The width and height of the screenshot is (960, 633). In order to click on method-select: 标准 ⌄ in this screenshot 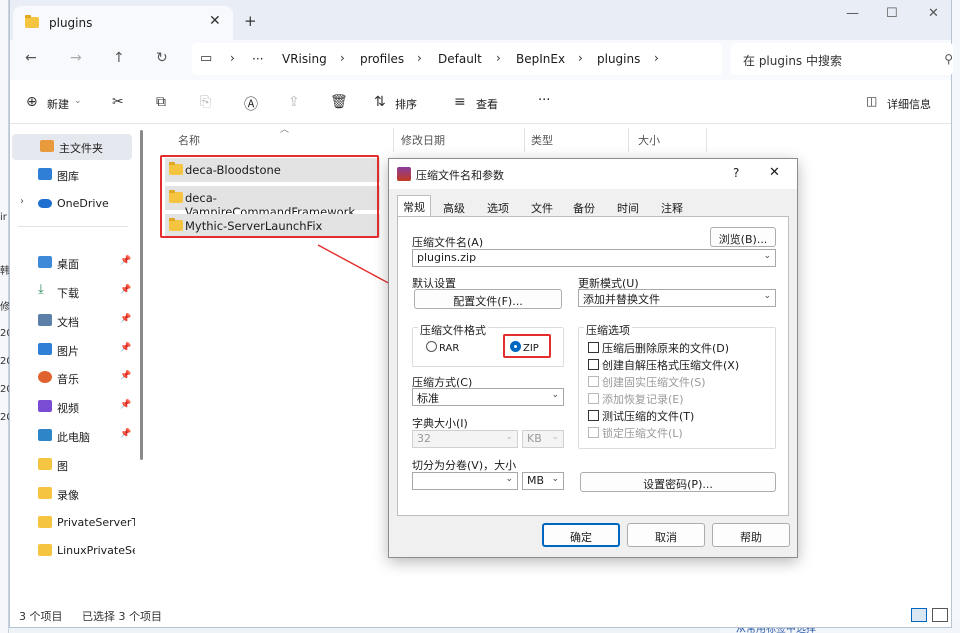, I will do `click(488, 397)`.